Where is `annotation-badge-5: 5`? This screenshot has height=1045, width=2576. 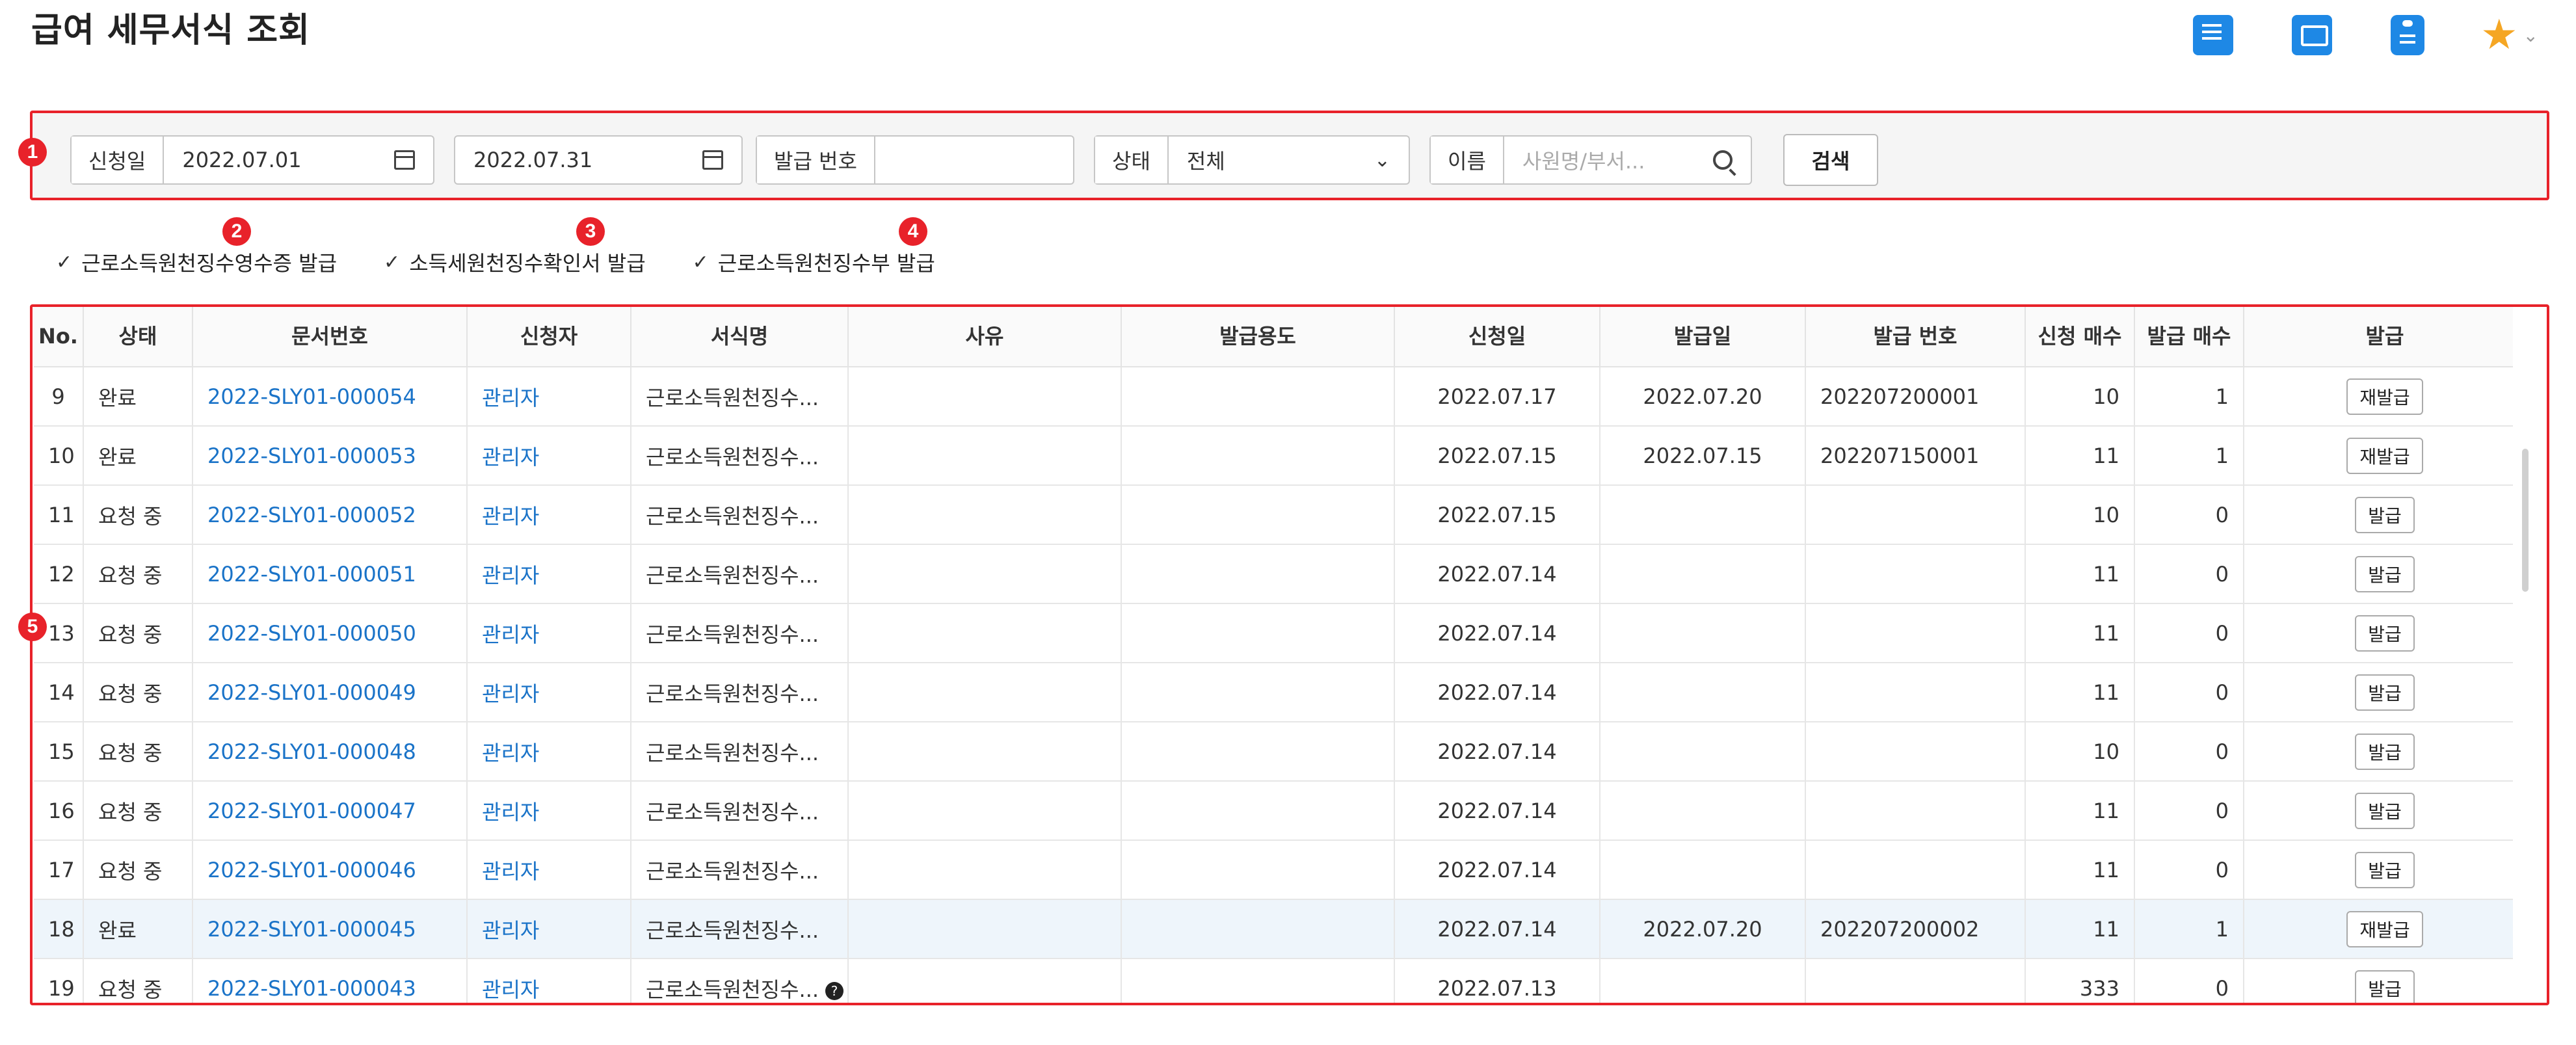
annotation-badge-5: 5 is located at coordinates (32, 627).